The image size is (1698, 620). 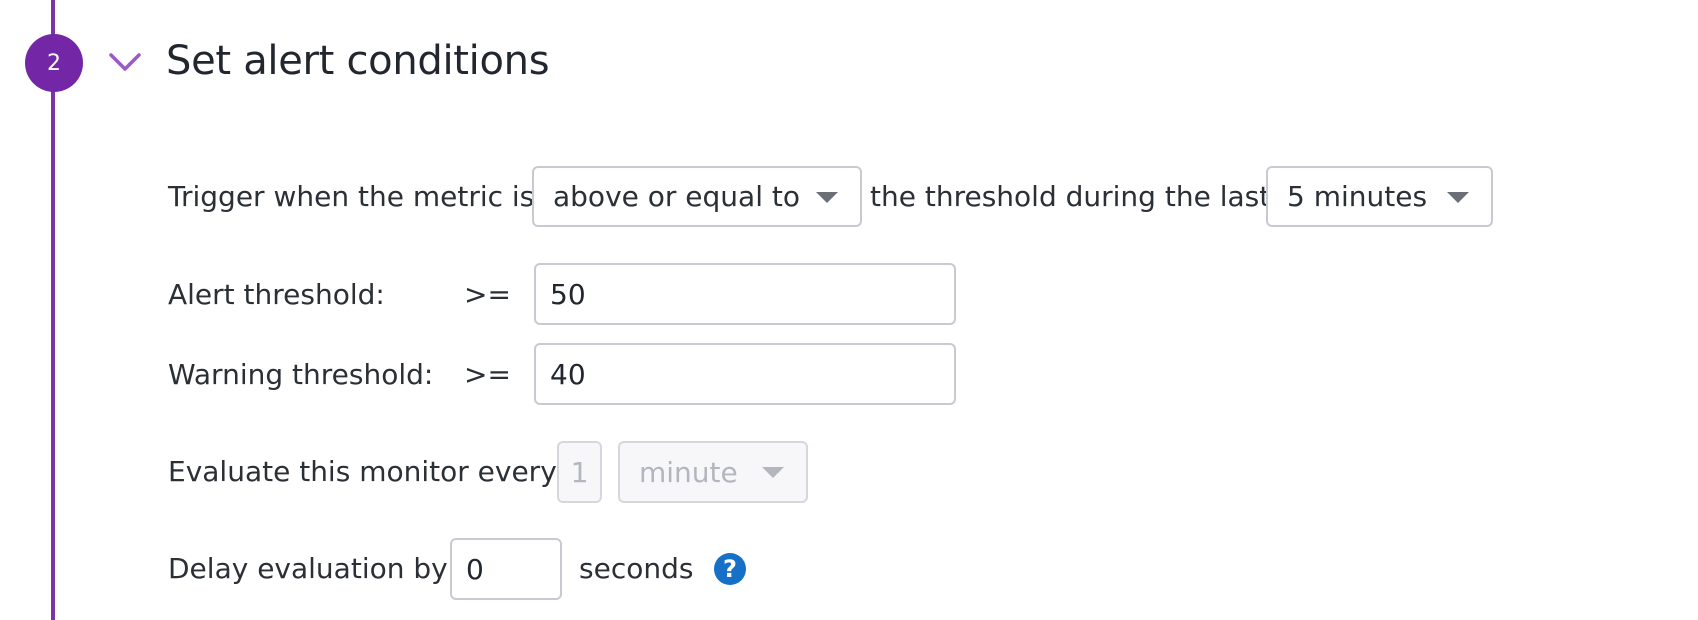 I want to click on delay-evaluation-label: Delay evaluation by, so click(x=308, y=568).